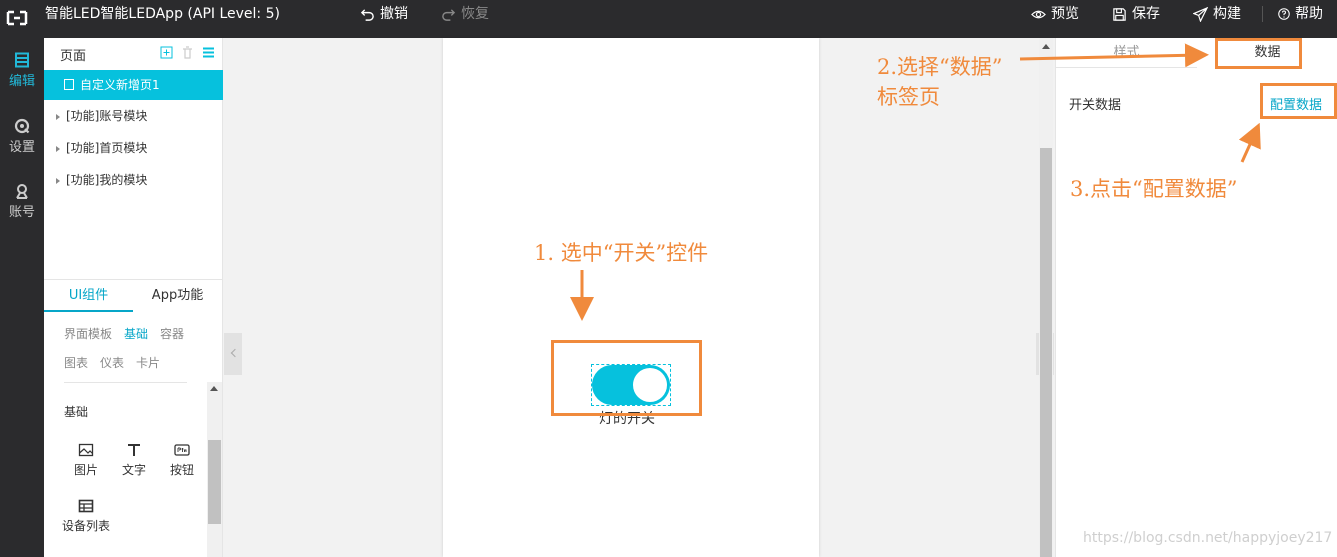  I want to click on annotation-box-data-tab, so click(1258, 53).